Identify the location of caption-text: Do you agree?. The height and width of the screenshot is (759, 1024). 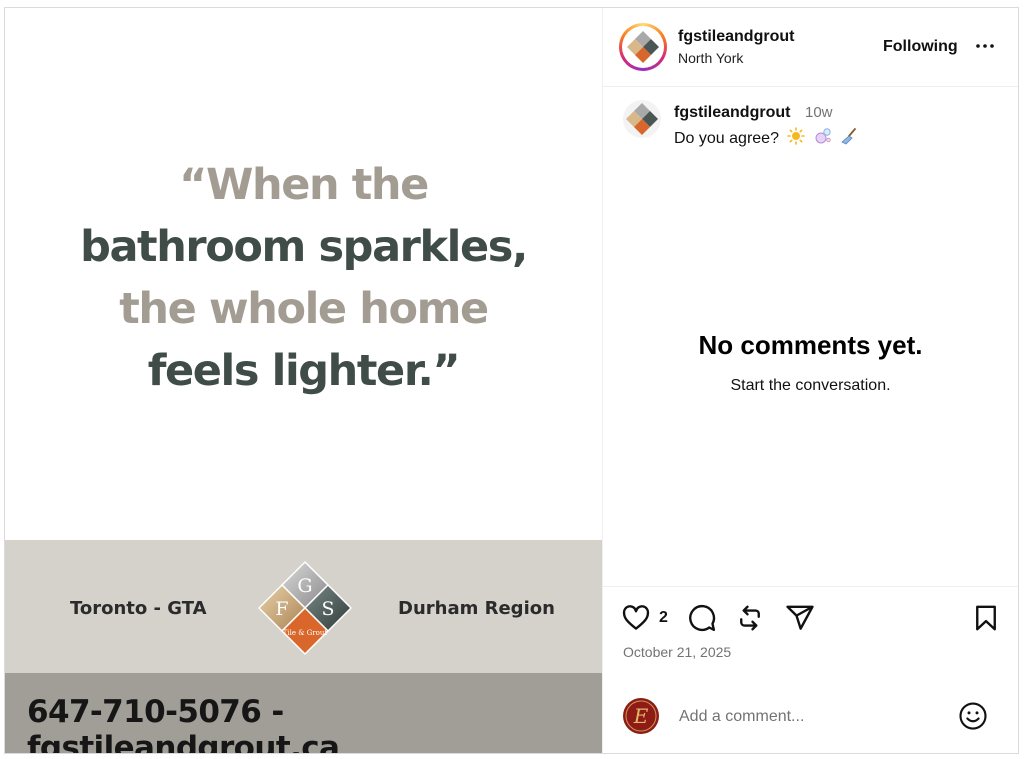
(766, 137).